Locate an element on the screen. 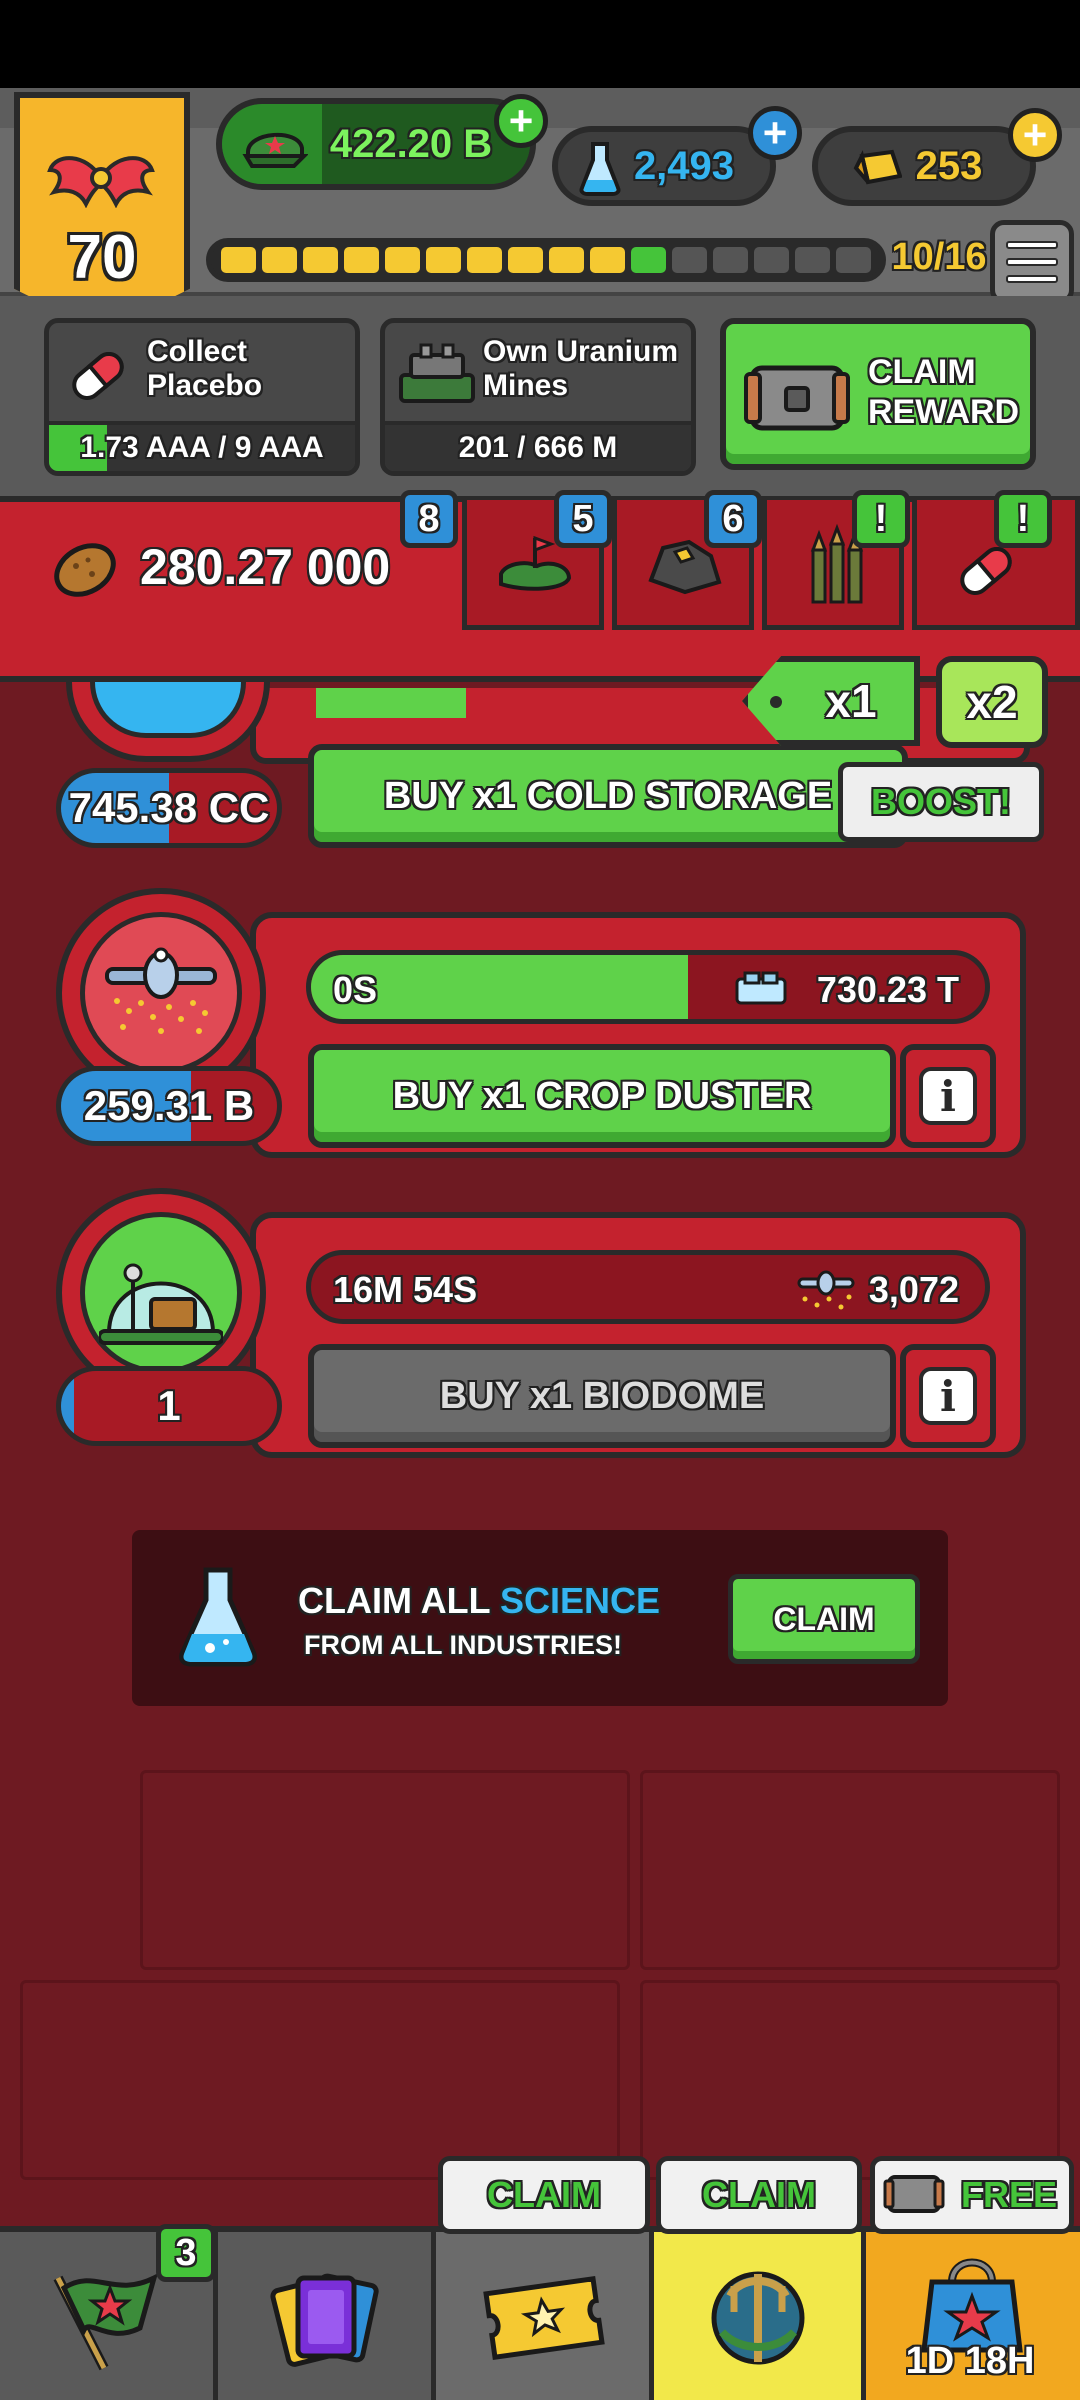 The width and height of the screenshot is (1080, 2400). quest-card-placebo: Collect Placebo 1.73 AAA / 9 AAA is located at coordinates (202, 397).